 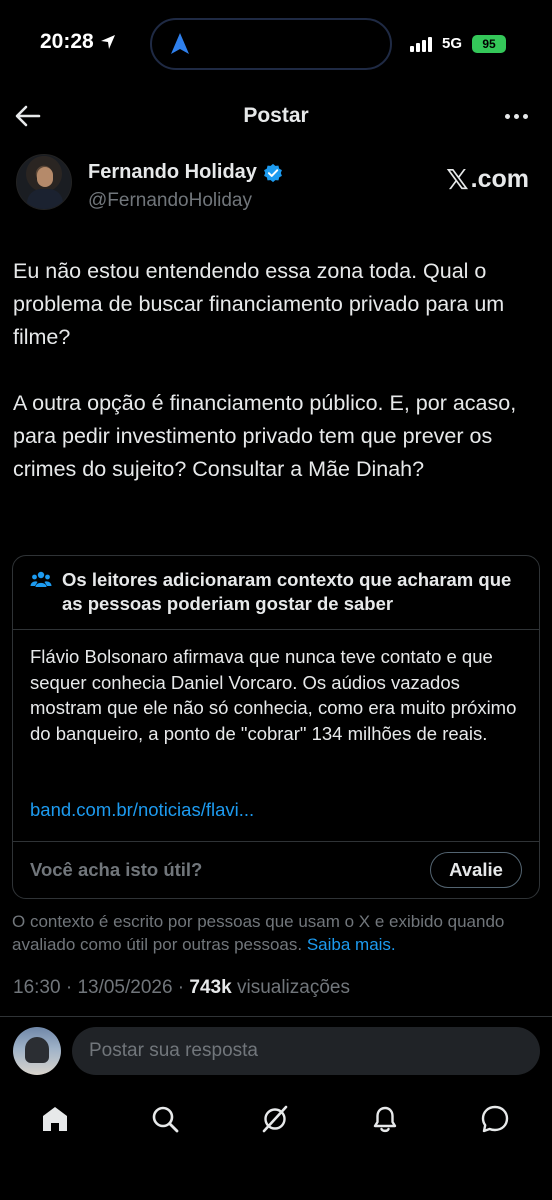 I want to click on tab-search, so click(x=165, y=1119).